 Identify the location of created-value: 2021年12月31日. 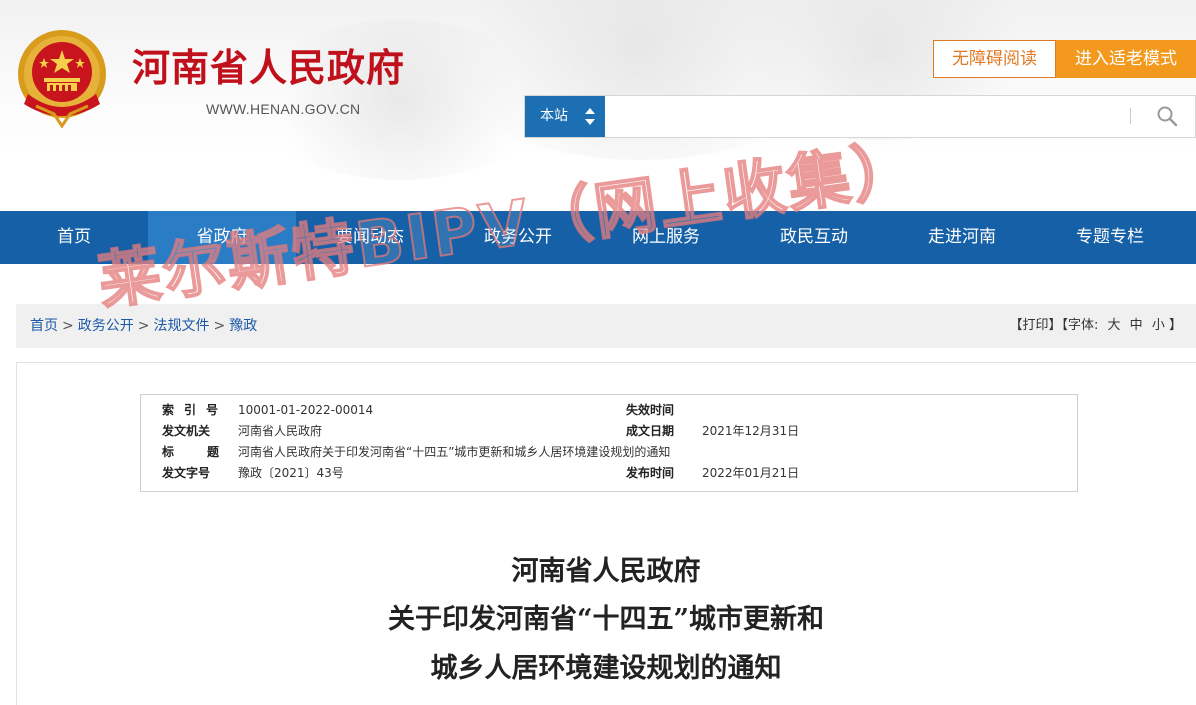
(751, 431).